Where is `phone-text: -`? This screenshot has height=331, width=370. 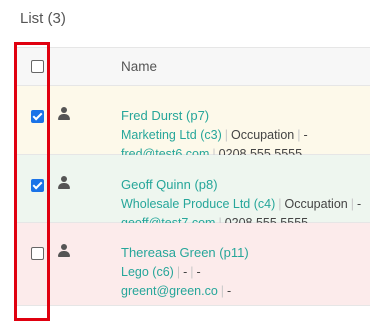 phone-text: - is located at coordinates (229, 291).